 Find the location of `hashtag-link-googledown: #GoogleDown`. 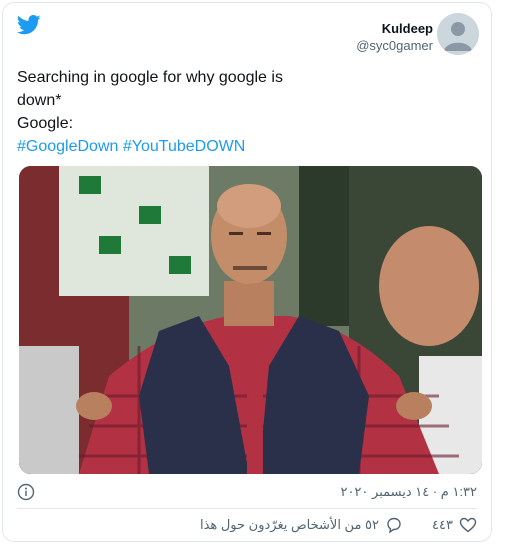

hashtag-link-googledown: #GoogleDown is located at coordinates (67, 146).